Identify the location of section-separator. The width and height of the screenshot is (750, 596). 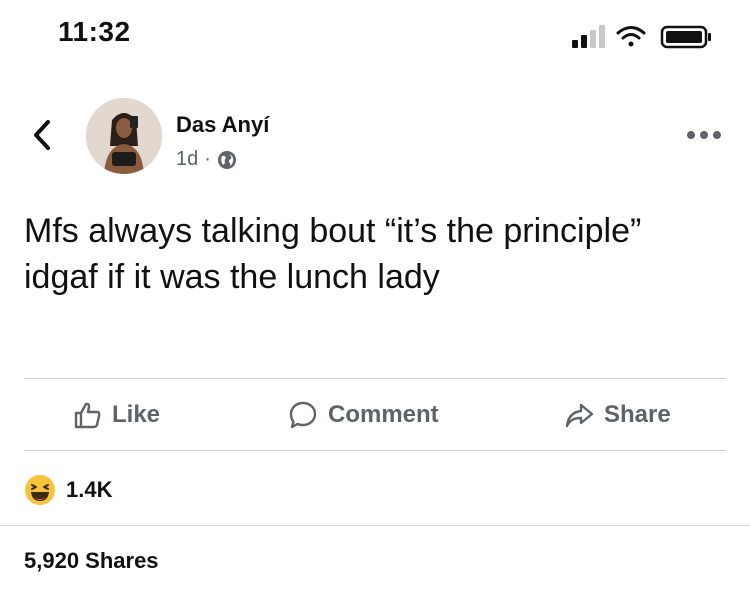
(375, 525).